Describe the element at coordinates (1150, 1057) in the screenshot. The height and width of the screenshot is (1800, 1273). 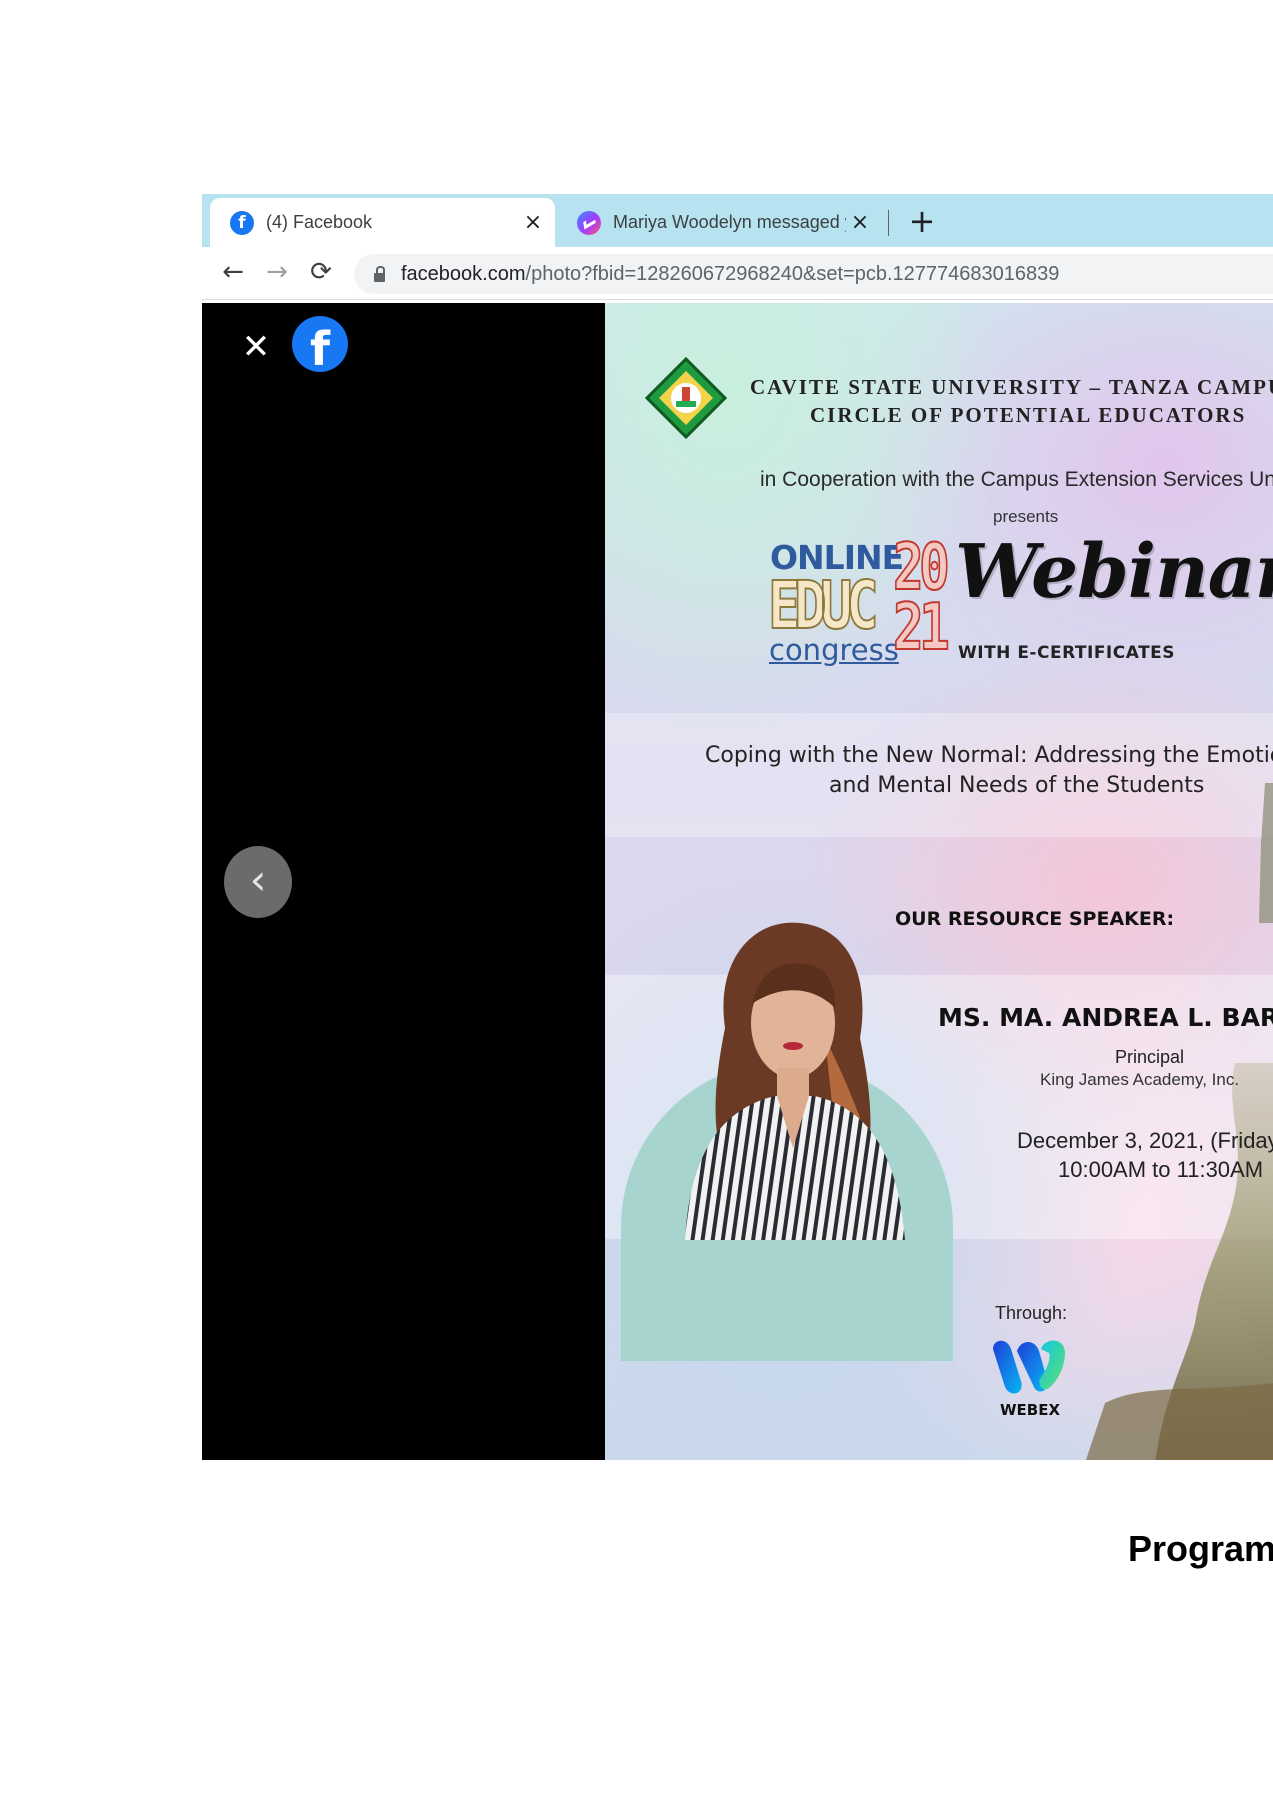
I see `speaker-role: Principal` at that location.